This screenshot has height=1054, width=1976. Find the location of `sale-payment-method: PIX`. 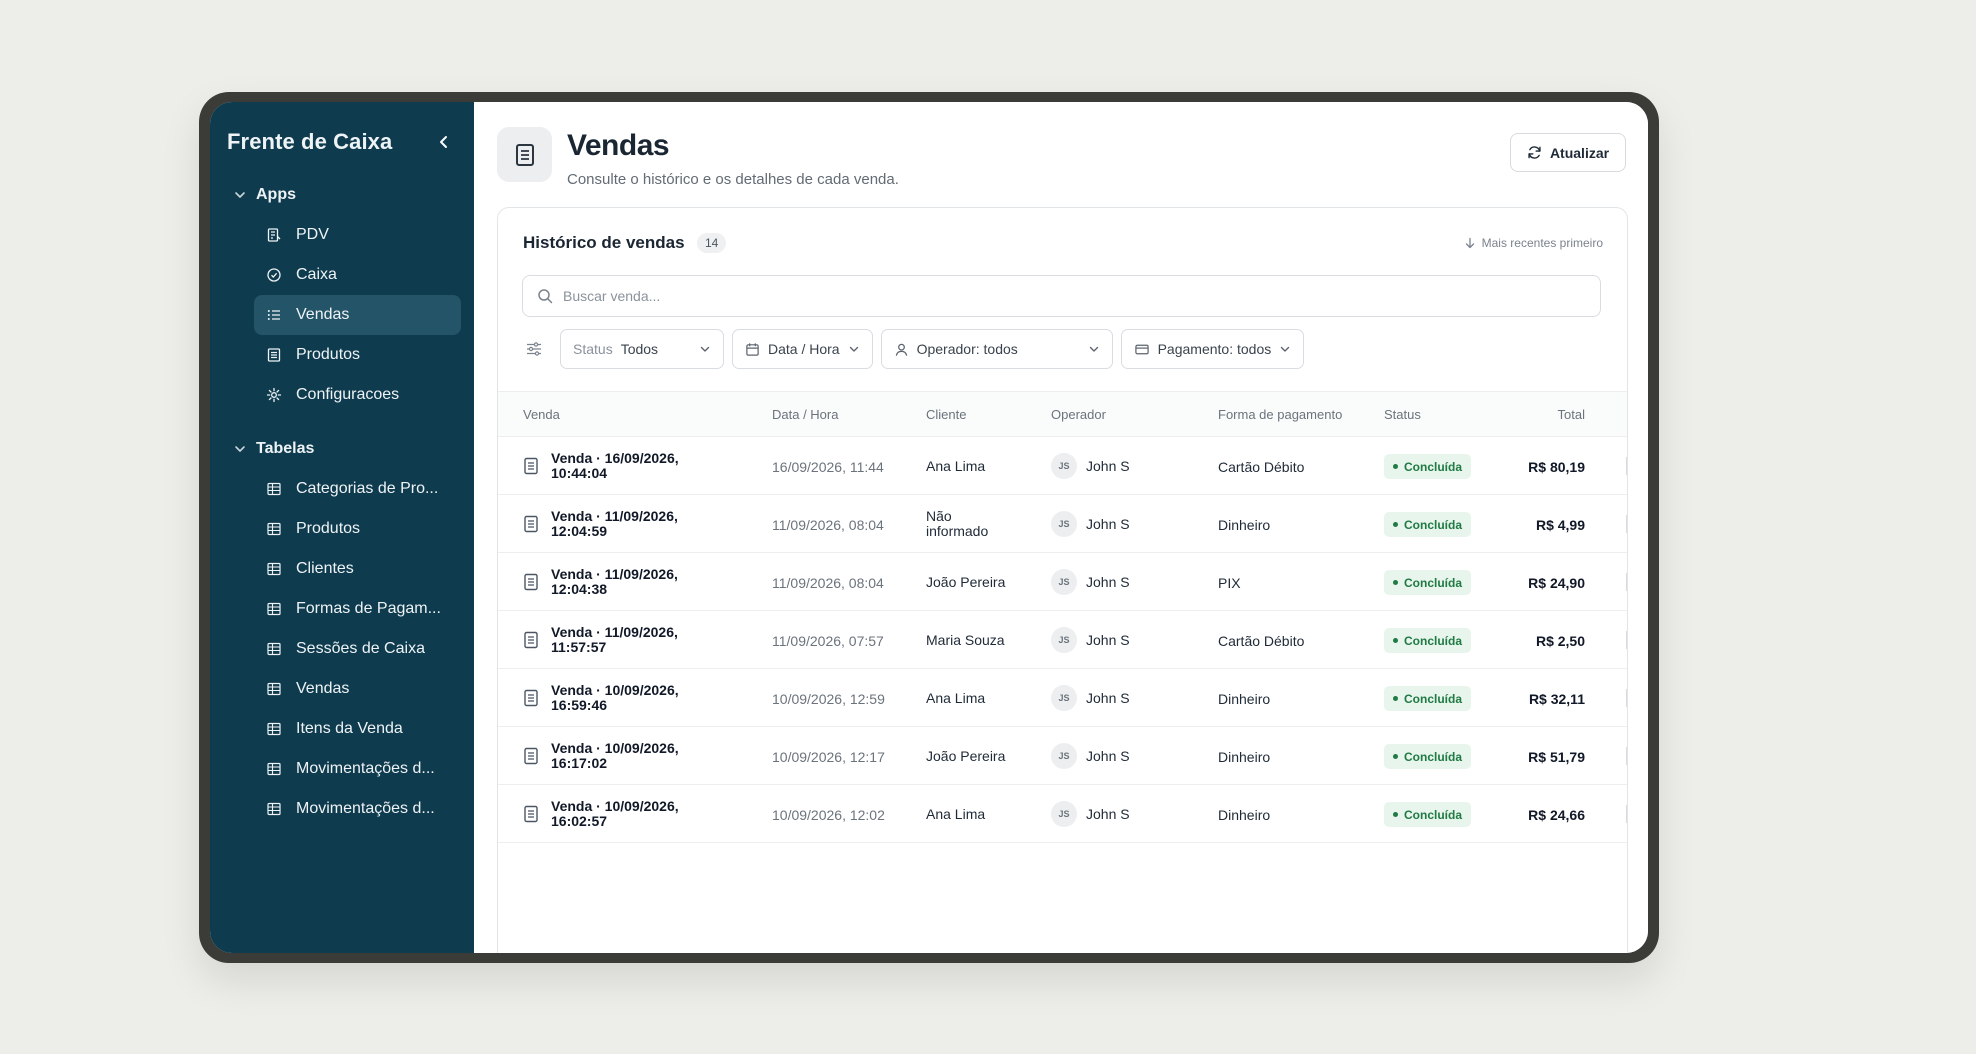

sale-payment-method: PIX is located at coordinates (1229, 583).